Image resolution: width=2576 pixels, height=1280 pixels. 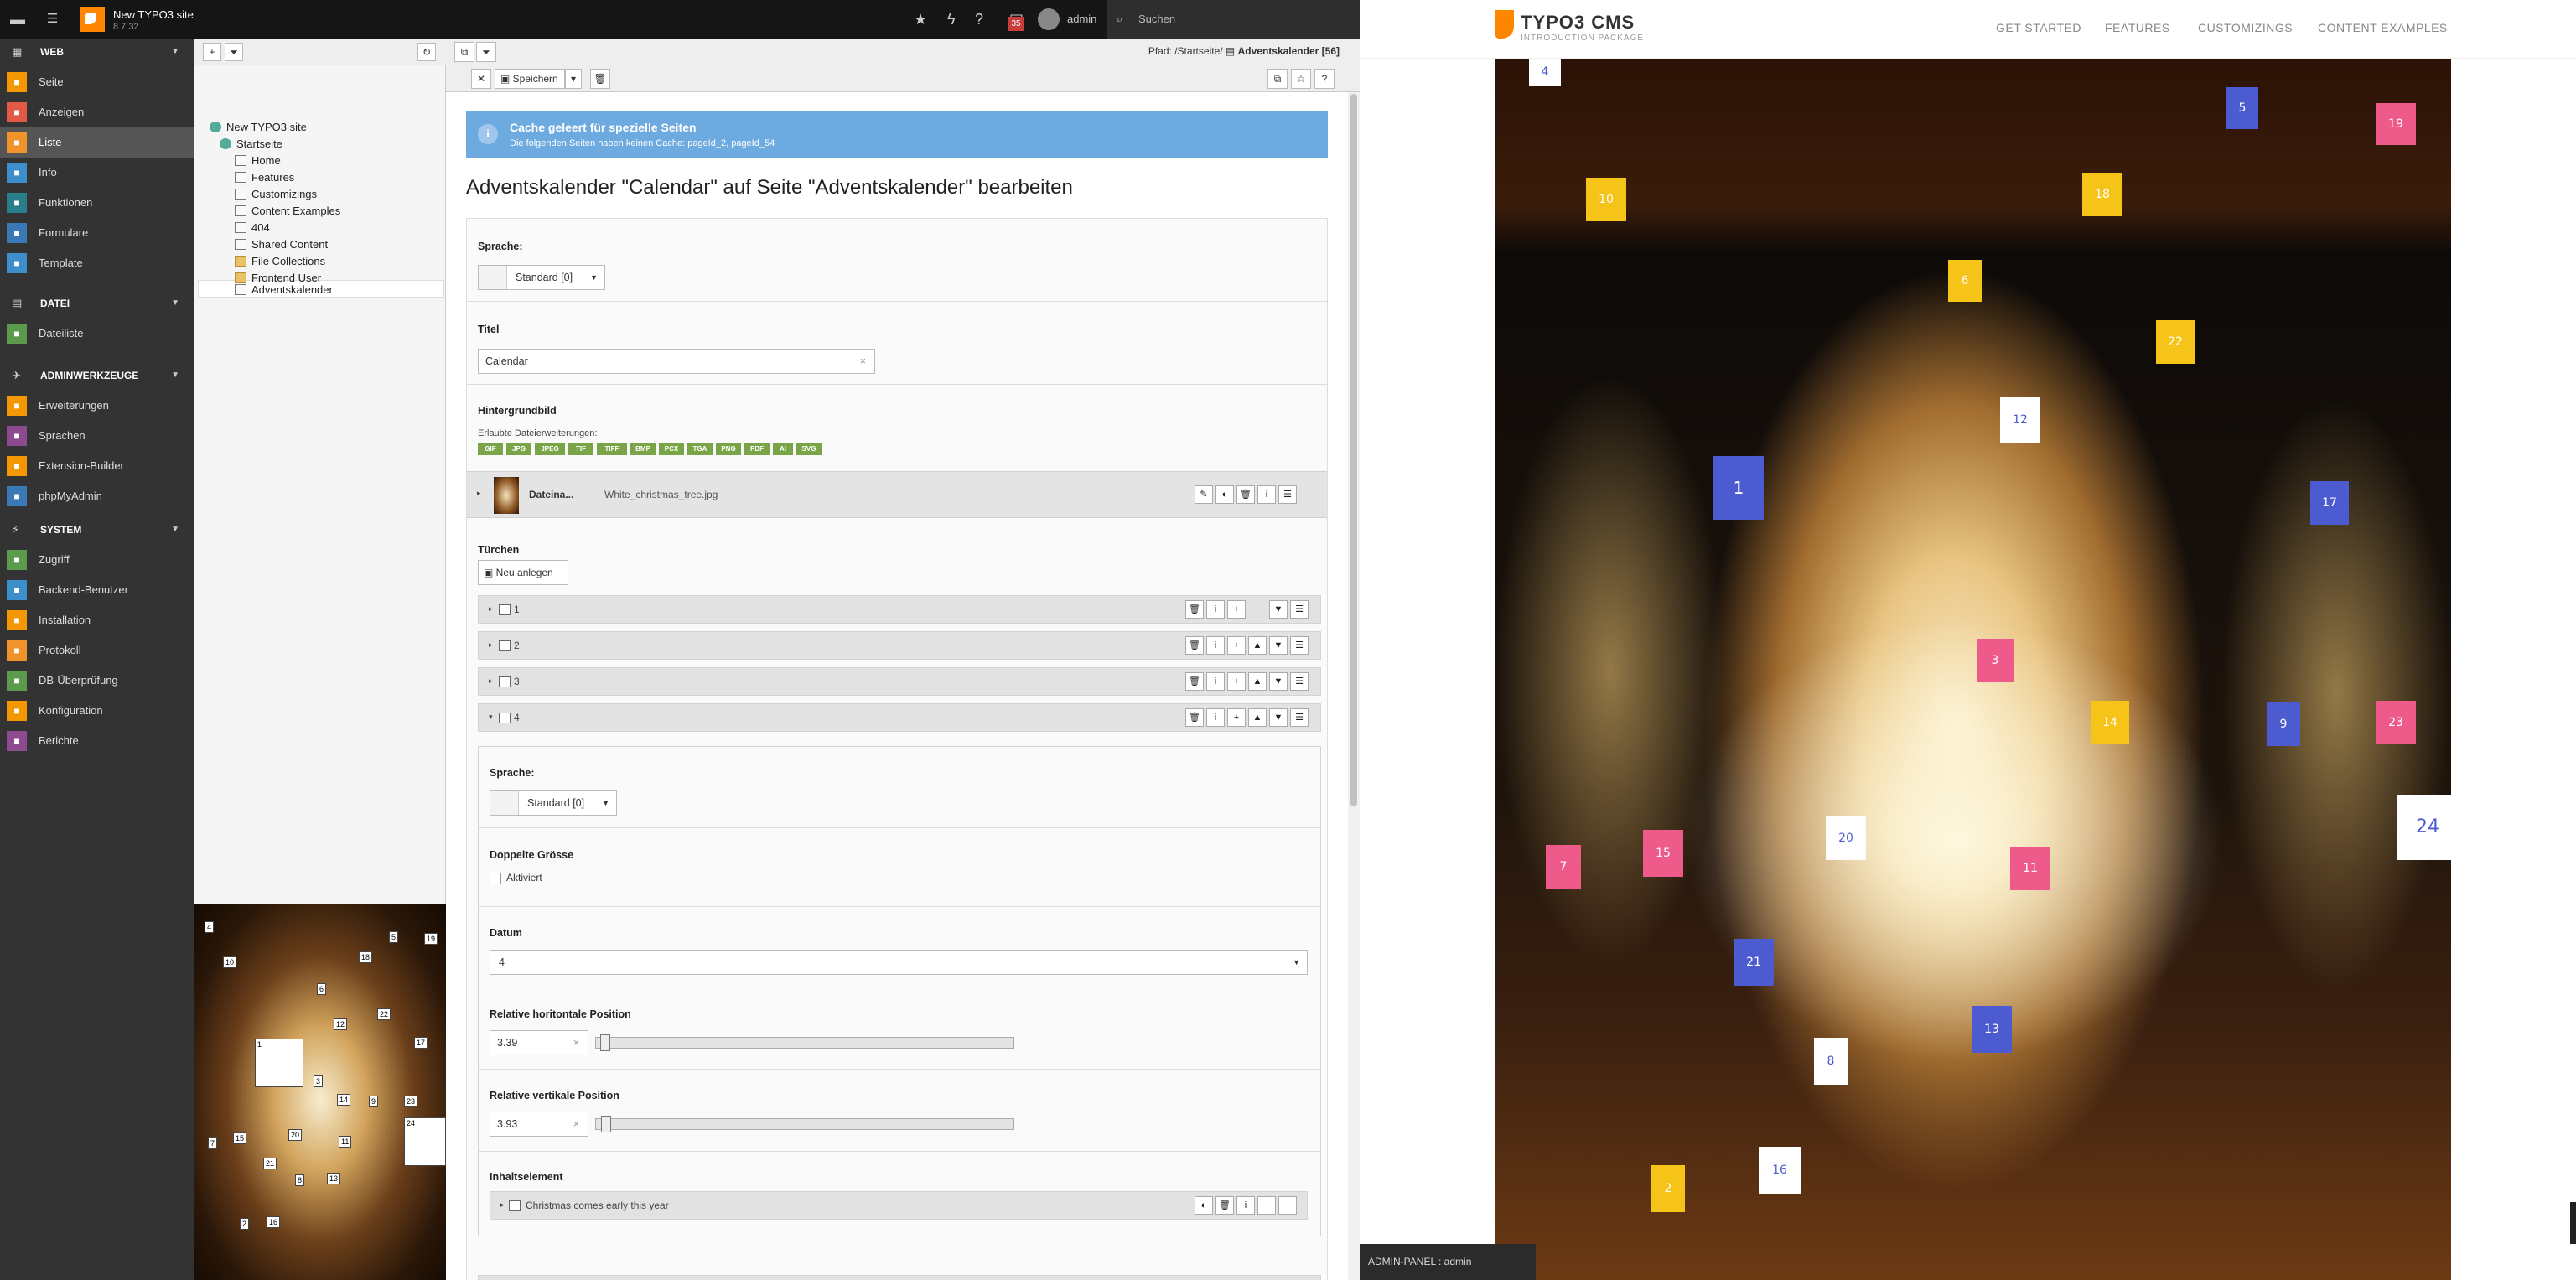 What do you see at coordinates (1663, 853) in the screenshot?
I see `advent-door: 15` at bounding box center [1663, 853].